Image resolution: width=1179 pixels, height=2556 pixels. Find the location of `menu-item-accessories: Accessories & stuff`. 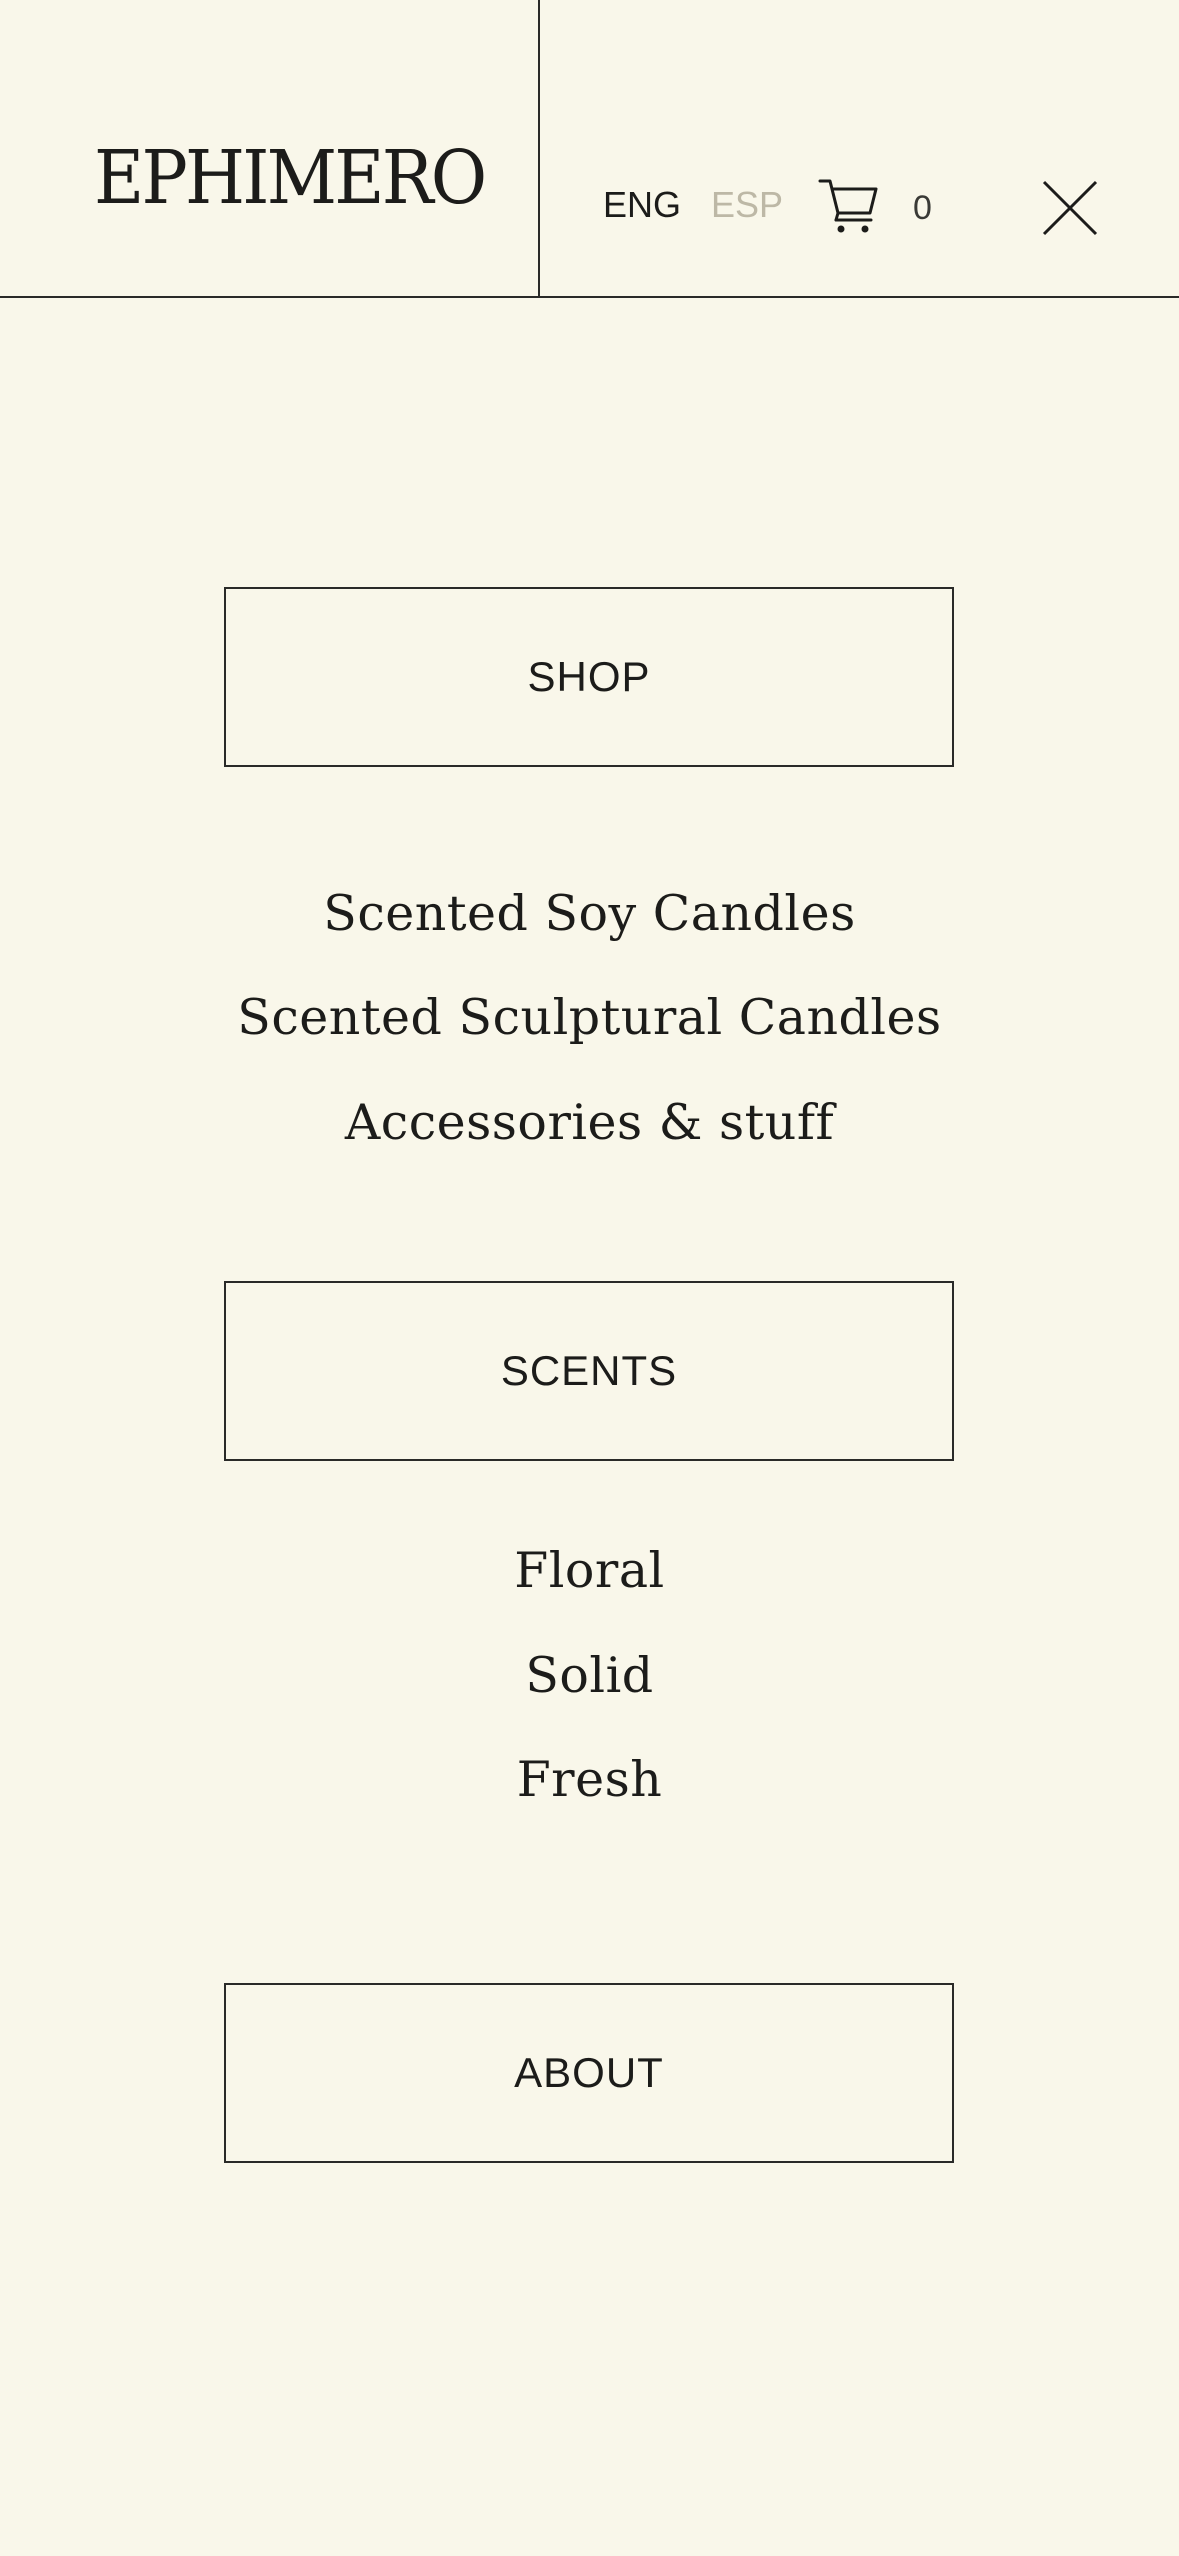

menu-item-accessories: Accessories & stuff is located at coordinates (589, 1123).